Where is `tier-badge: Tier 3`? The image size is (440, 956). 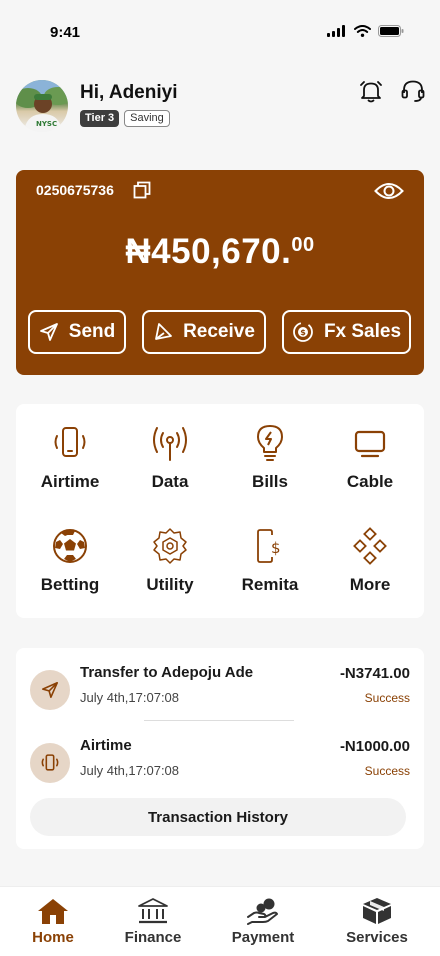
tier-badge: Tier 3 is located at coordinates (100, 118).